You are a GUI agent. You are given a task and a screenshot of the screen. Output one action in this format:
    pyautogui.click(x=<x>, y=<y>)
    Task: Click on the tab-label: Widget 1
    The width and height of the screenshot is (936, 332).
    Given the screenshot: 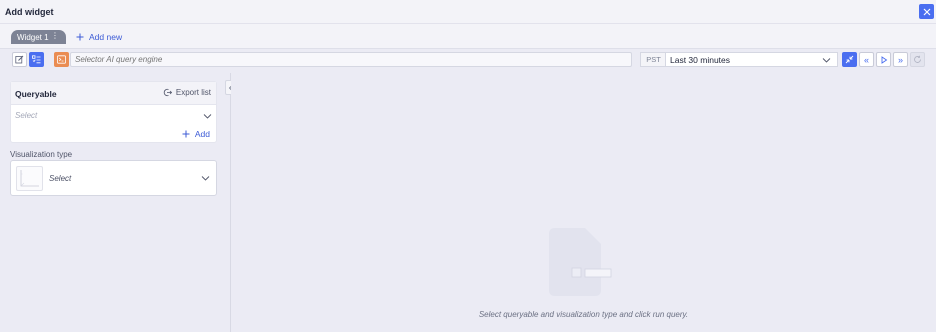 What is the action you would take?
    pyautogui.click(x=33, y=37)
    